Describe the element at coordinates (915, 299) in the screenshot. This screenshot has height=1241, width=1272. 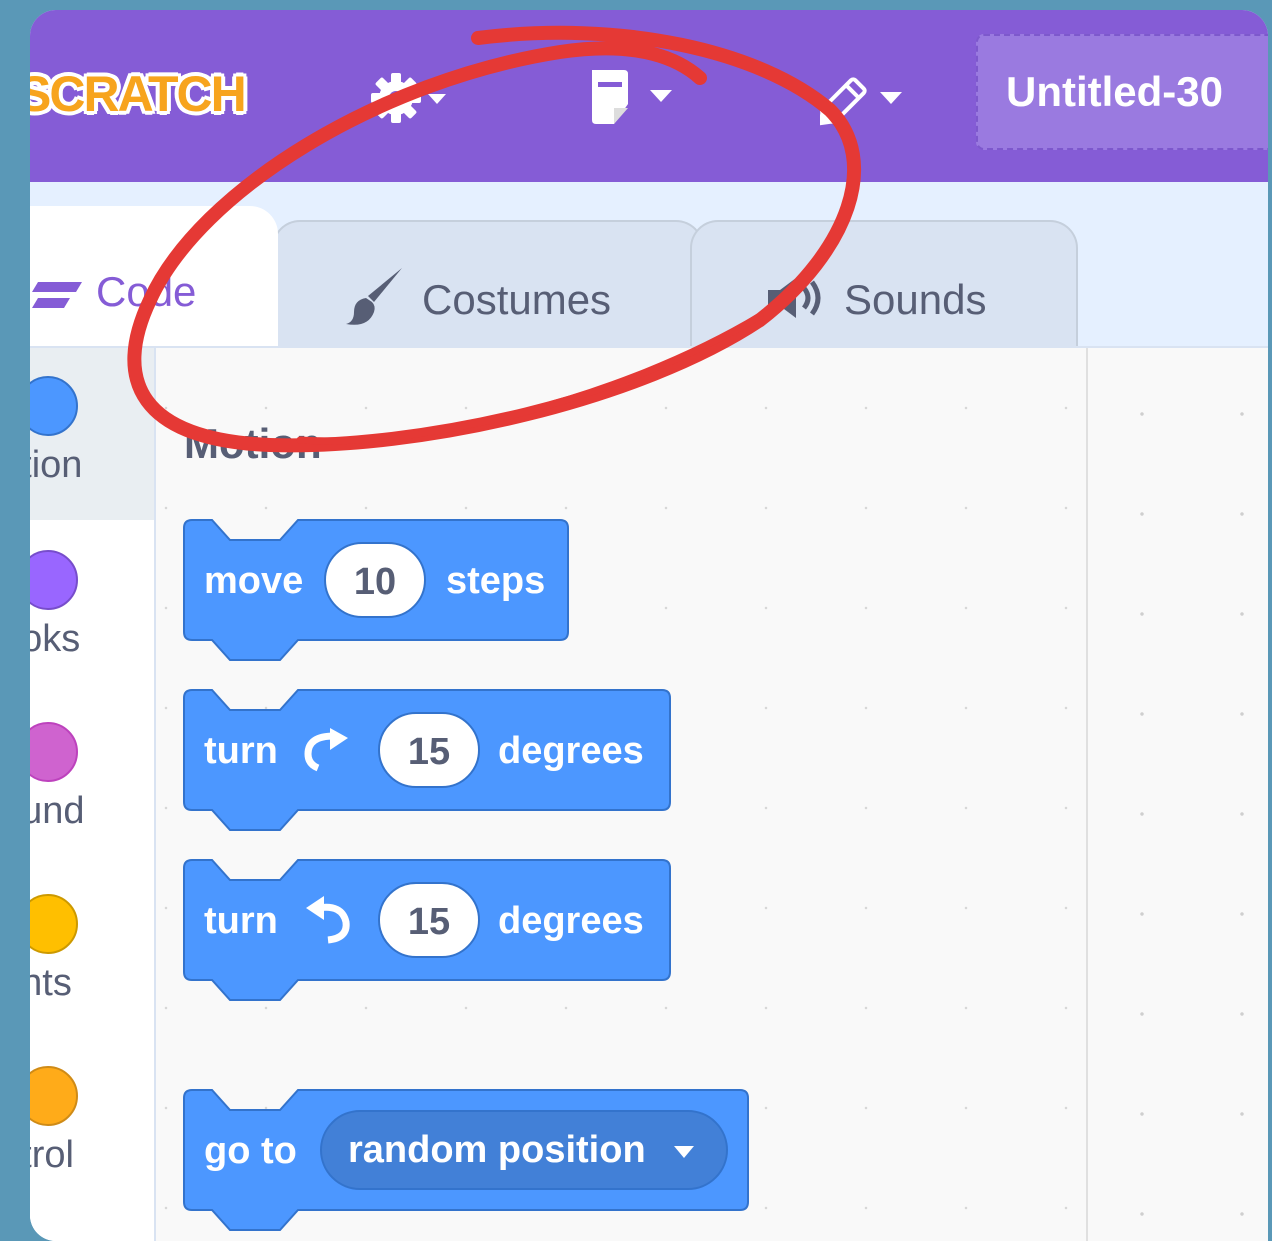
I see `tab-sounds-label: Sounds` at that location.